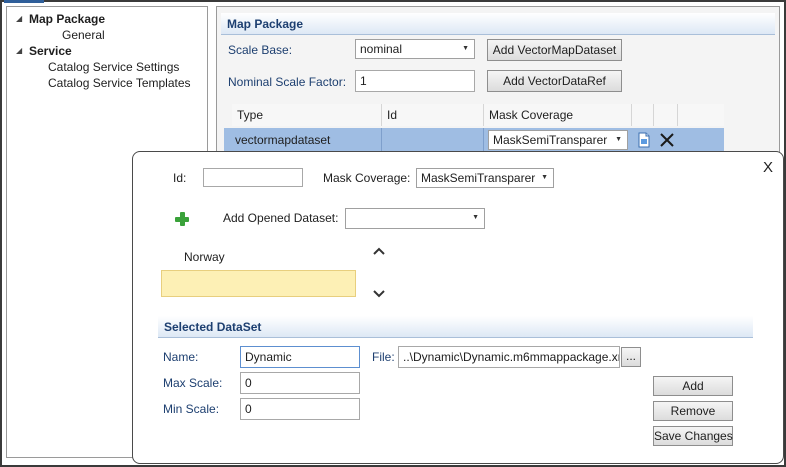  Describe the element at coordinates (367, 178) in the screenshot. I see `mask-coverage-label: Mask Coverage:` at that location.